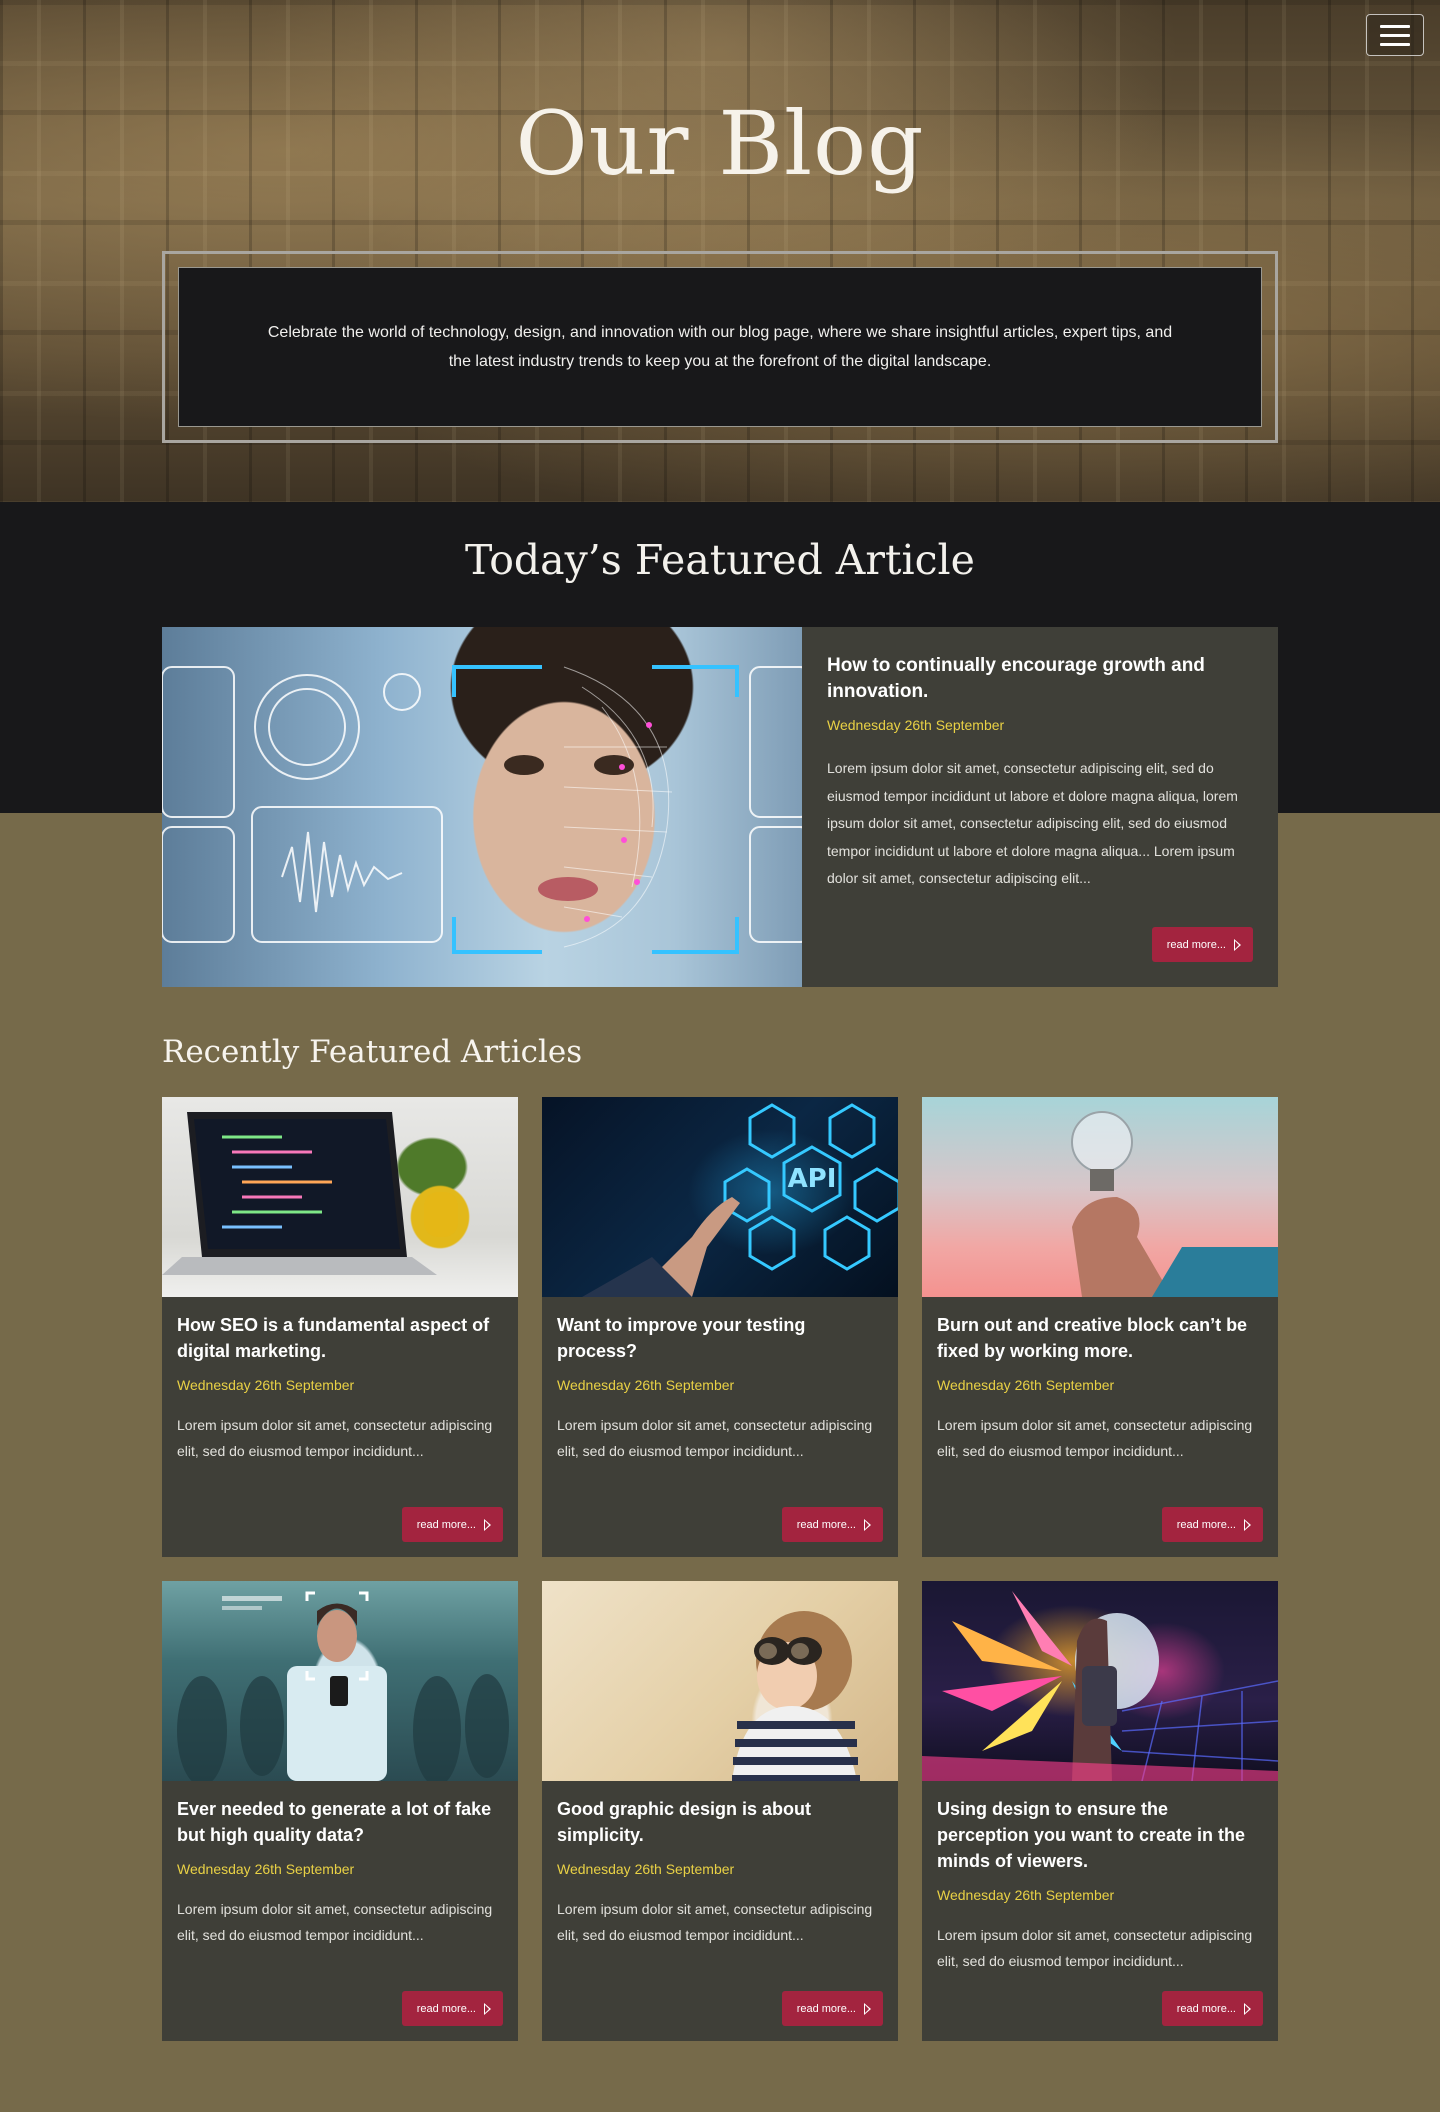 The height and width of the screenshot is (2112, 1440). I want to click on page-title: Our Blog, so click(720, 143).